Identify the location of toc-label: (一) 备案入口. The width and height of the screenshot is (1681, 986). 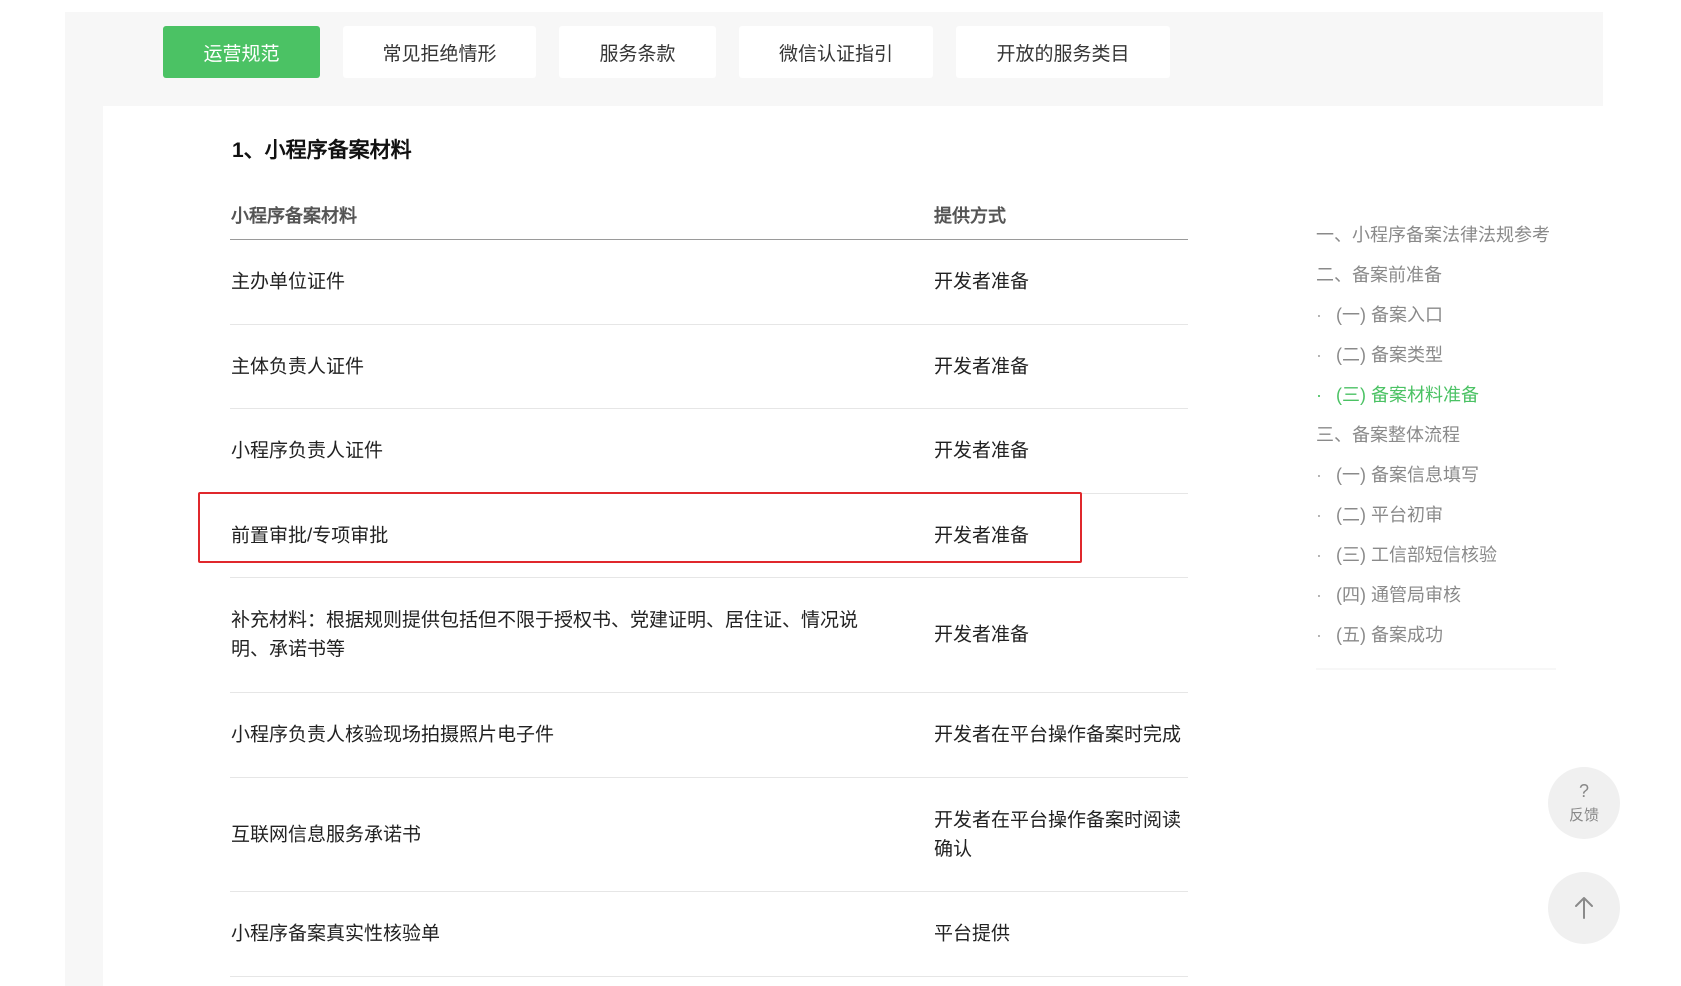
(1389, 315).